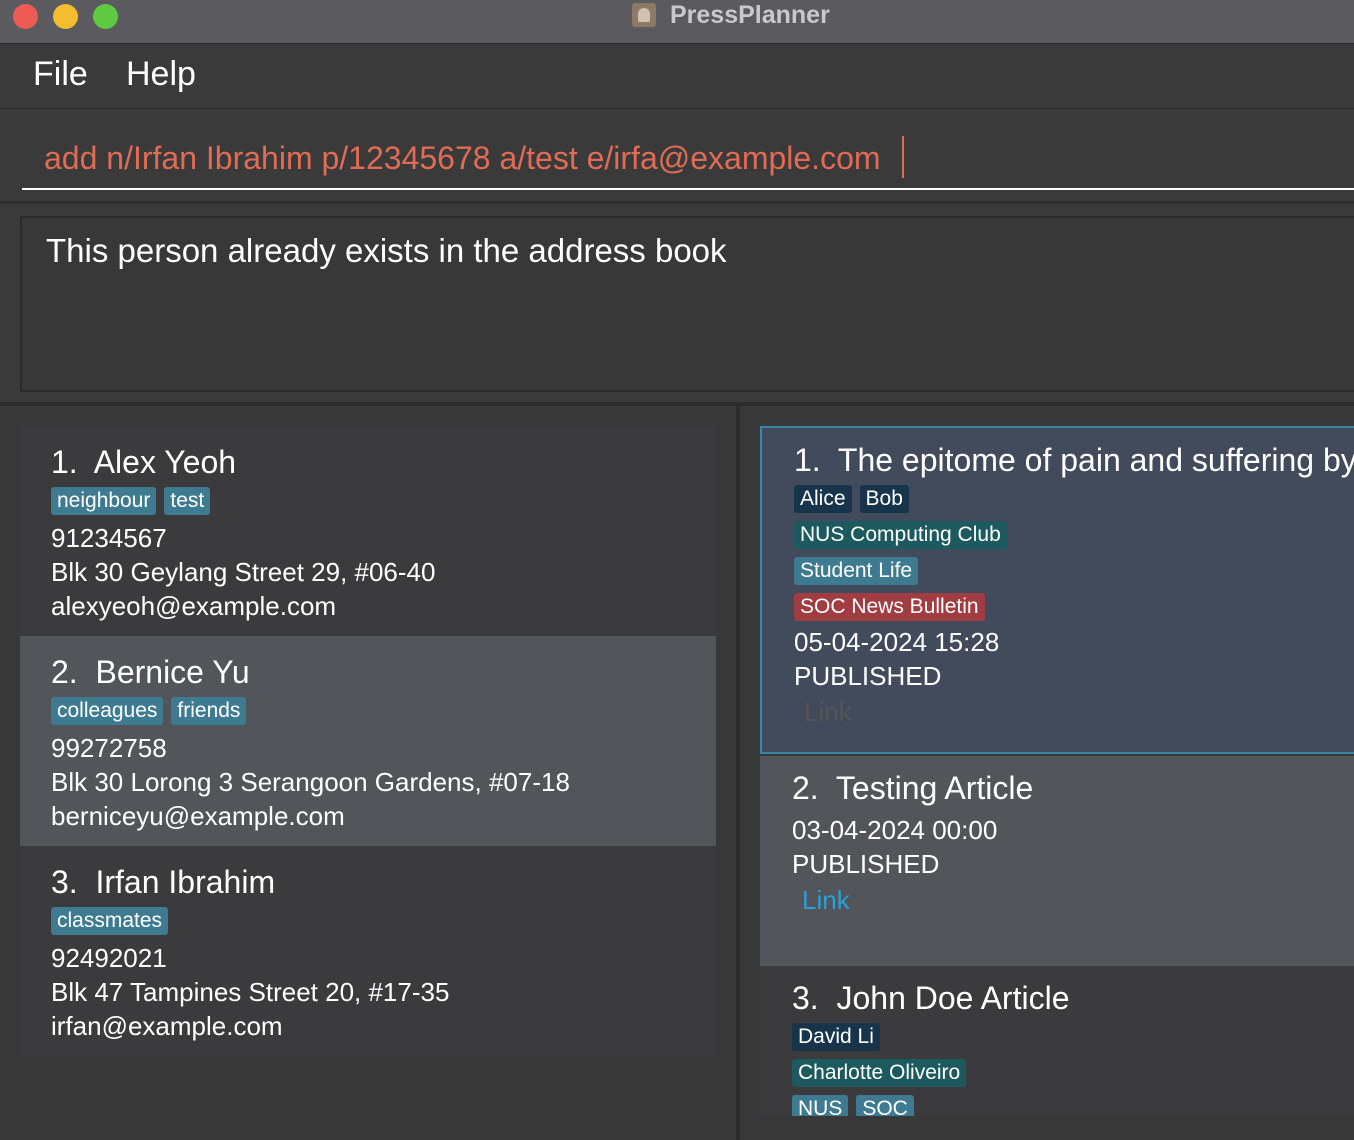 Image resolution: width=1354 pixels, height=1140 pixels. Describe the element at coordinates (165, 462) in the screenshot. I see `person-name: Alex Yeoh` at that location.